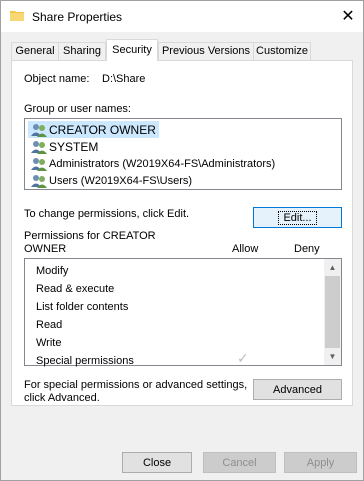  Describe the element at coordinates (62, 398) in the screenshot. I see `advanced-text-line2: click Advanced.` at that location.